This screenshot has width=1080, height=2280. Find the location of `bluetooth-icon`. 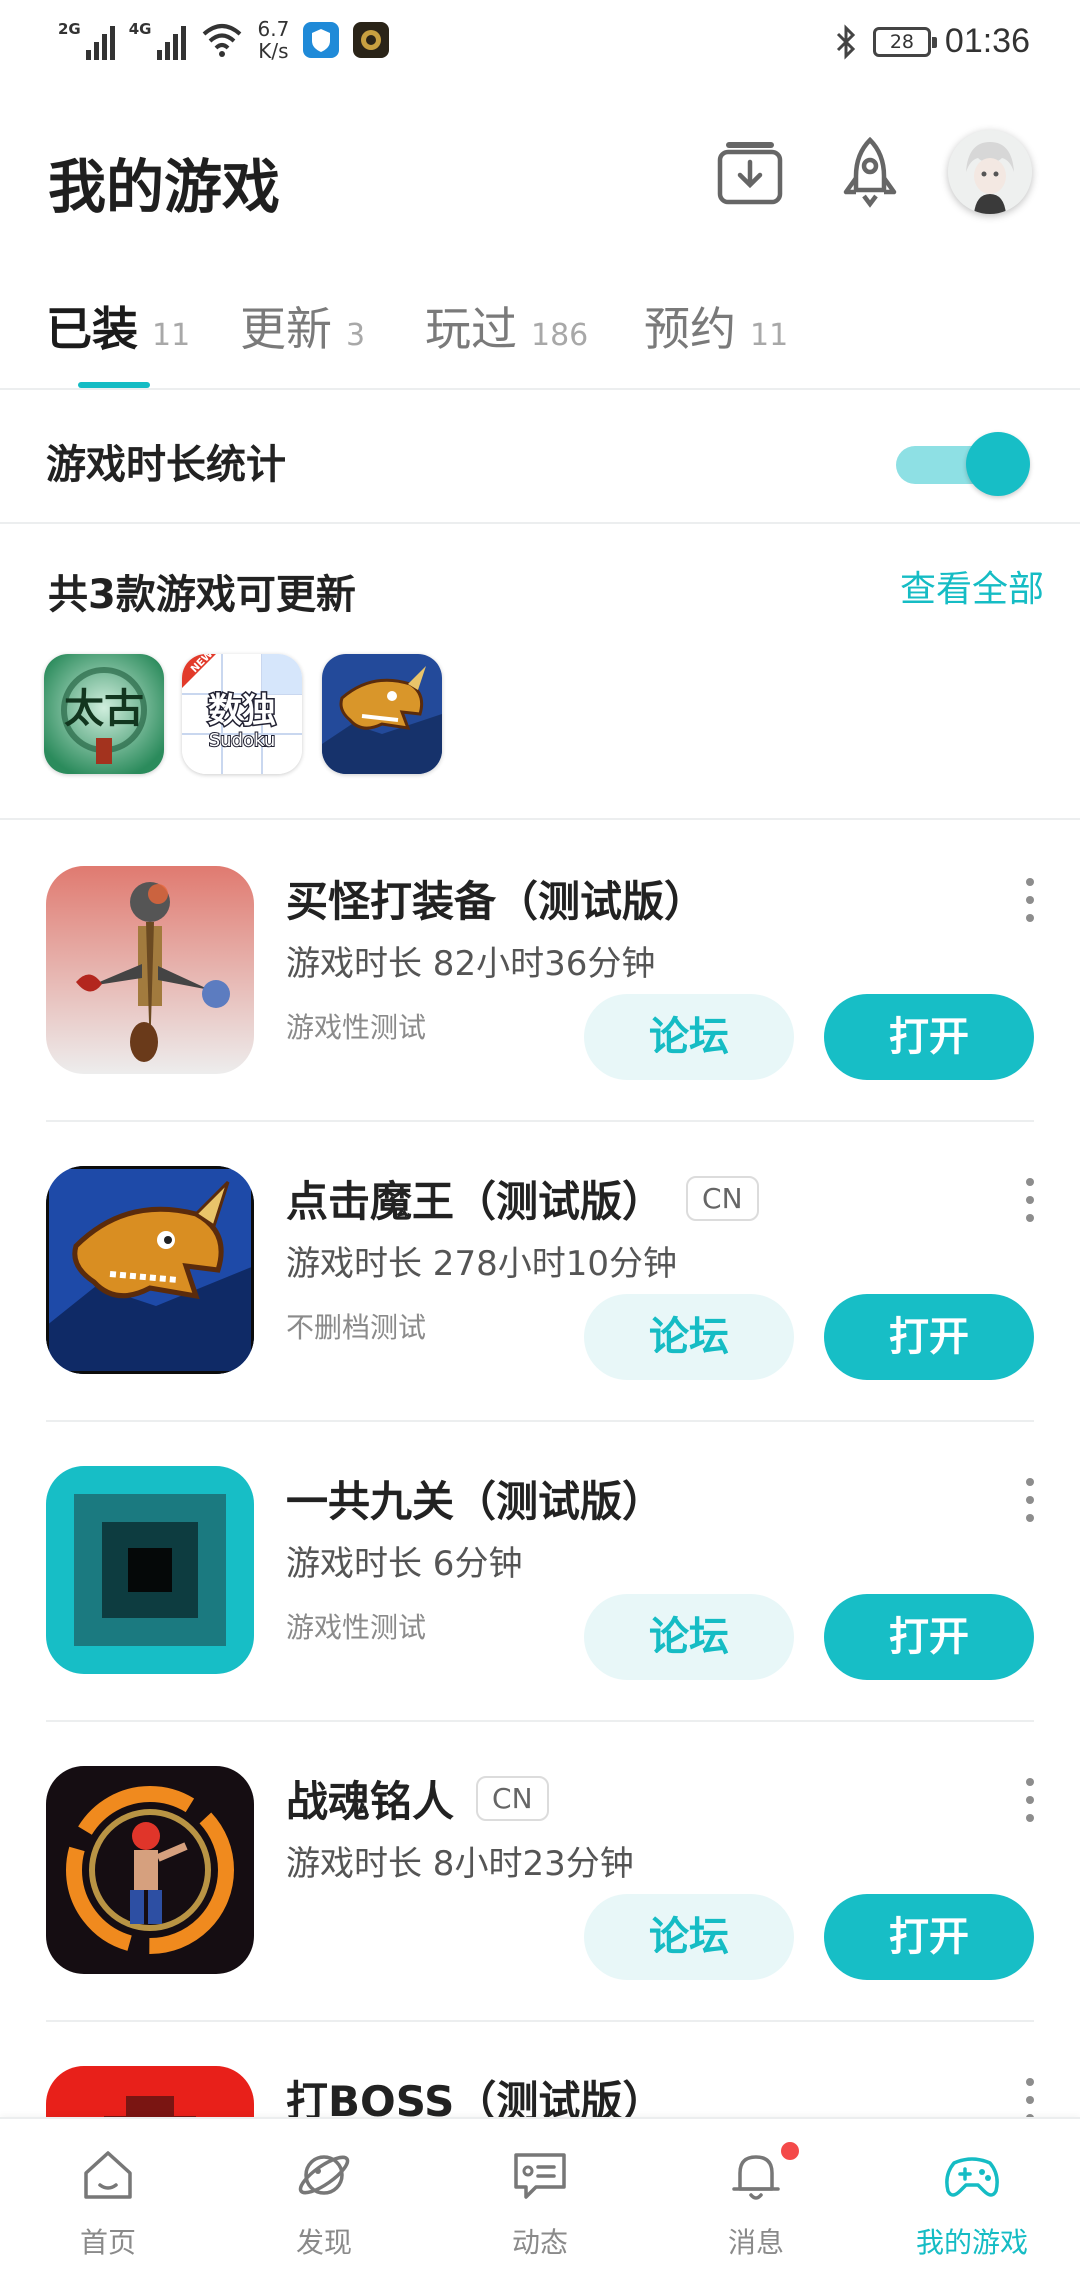

bluetooth-icon is located at coordinates (846, 41).